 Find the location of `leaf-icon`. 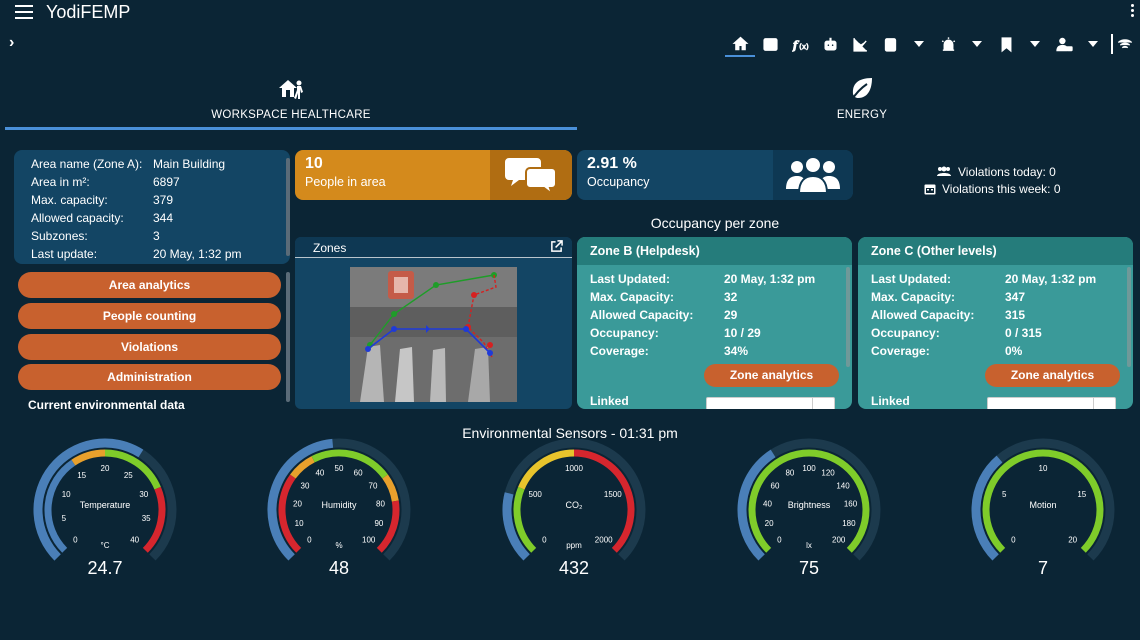

leaf-icon is located at coordinates (861, 90).